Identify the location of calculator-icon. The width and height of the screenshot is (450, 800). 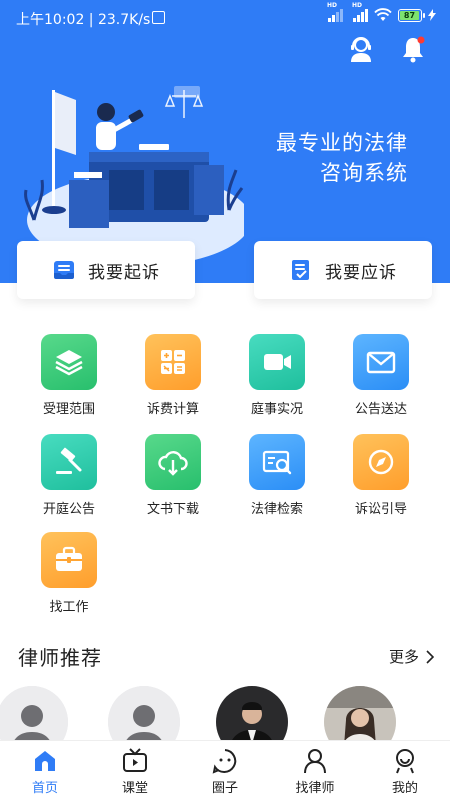
(173, 362).